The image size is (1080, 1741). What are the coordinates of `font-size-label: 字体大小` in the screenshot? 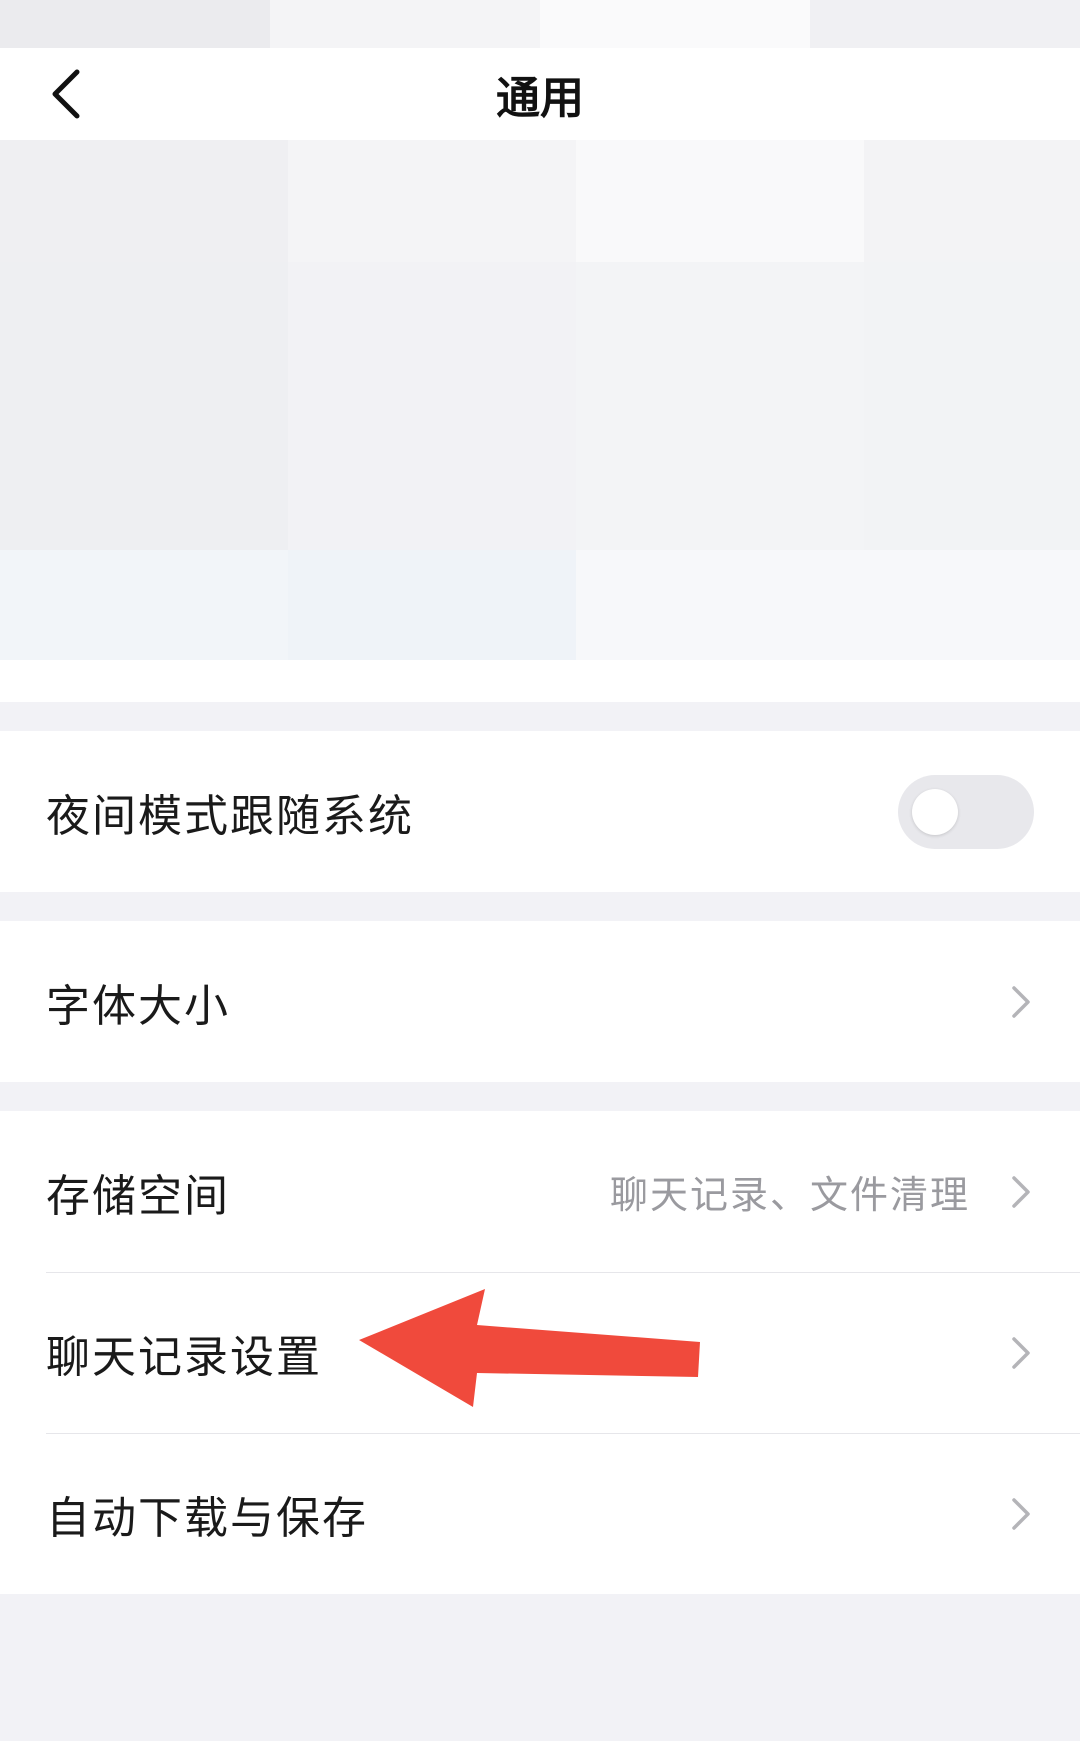 It's located at (138, 1006).